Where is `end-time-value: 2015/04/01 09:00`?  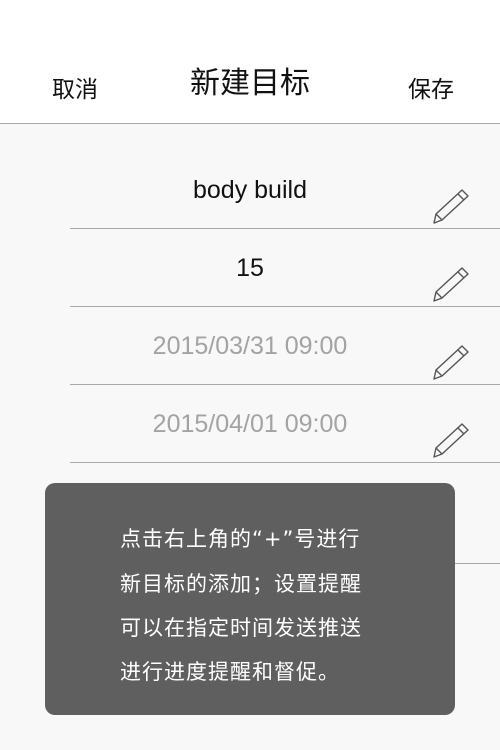
end-time-value: 2015/04/01 09:00 is located at coordinates (250, 424).